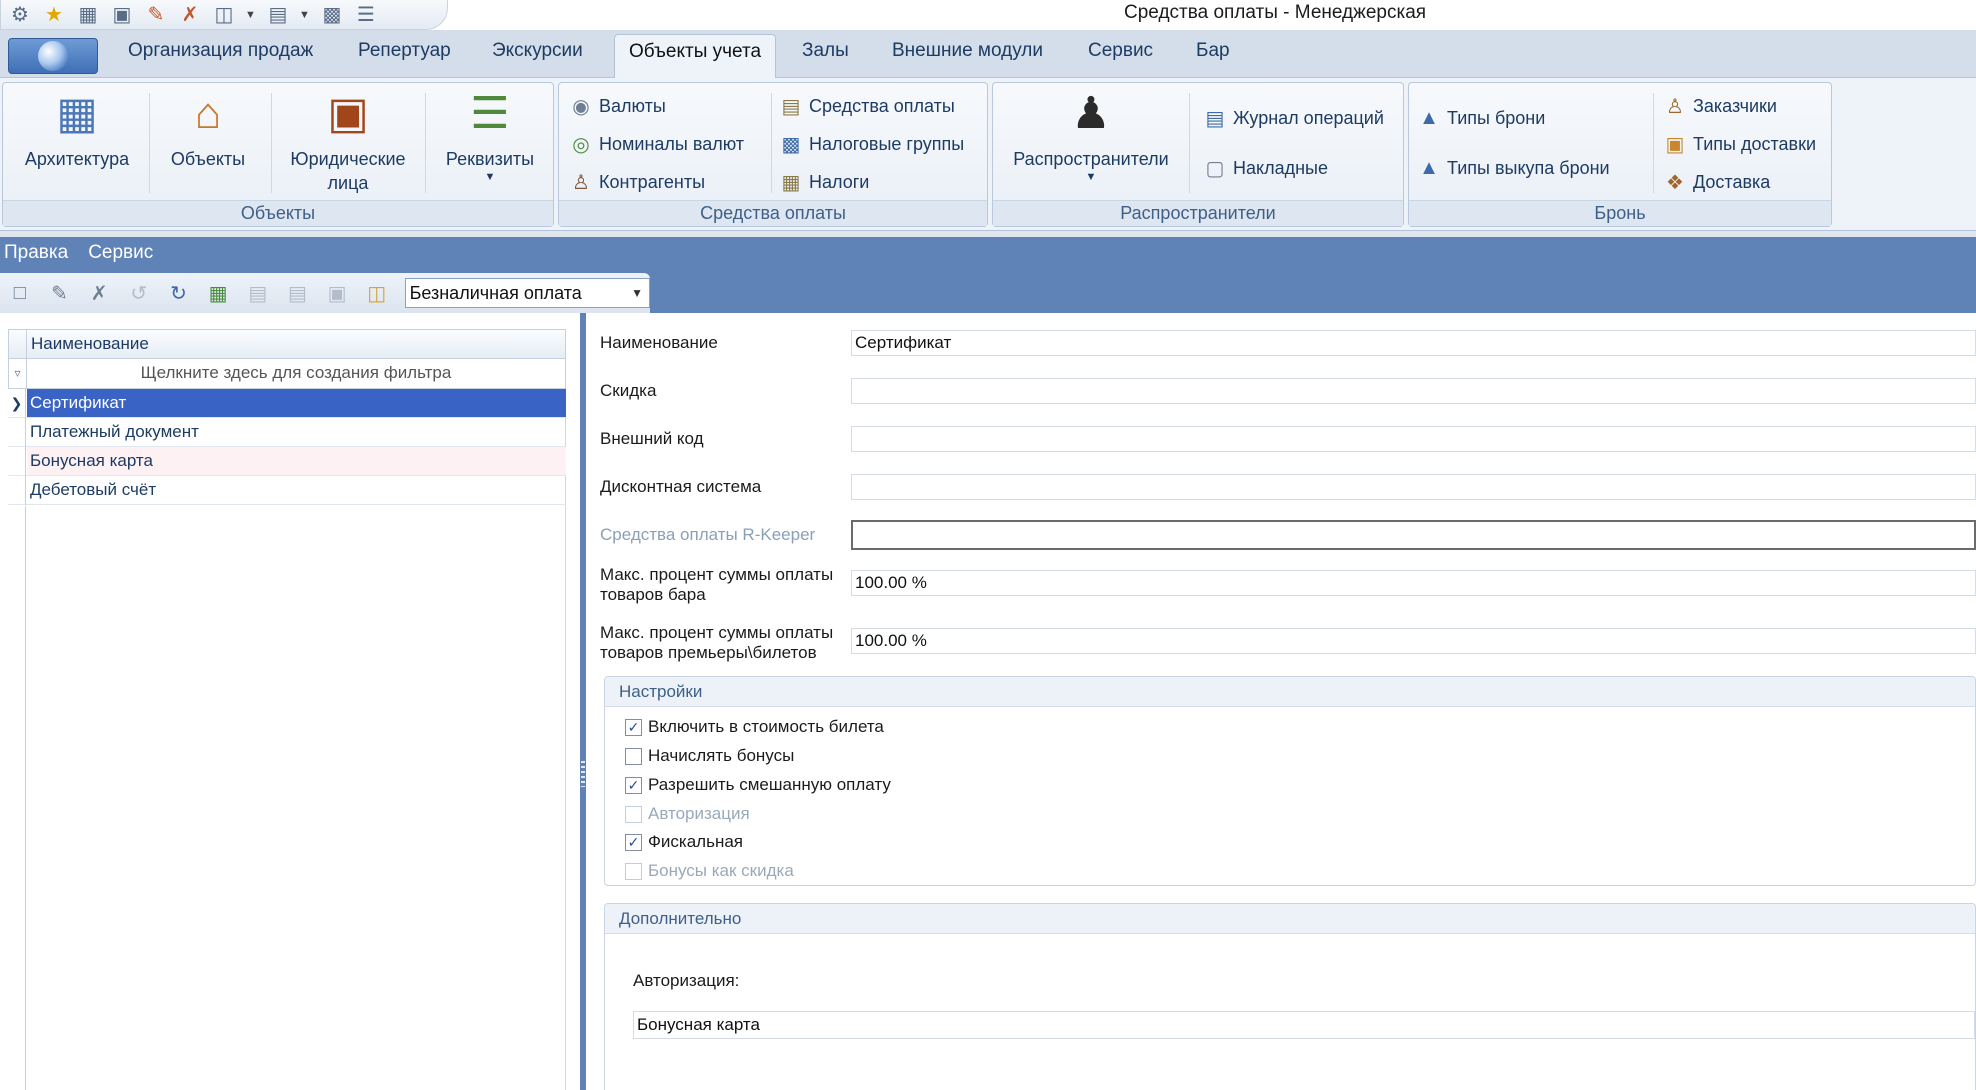  I want to click on distributors-button: ♟ Распространители ▼, so click(1091, 136).